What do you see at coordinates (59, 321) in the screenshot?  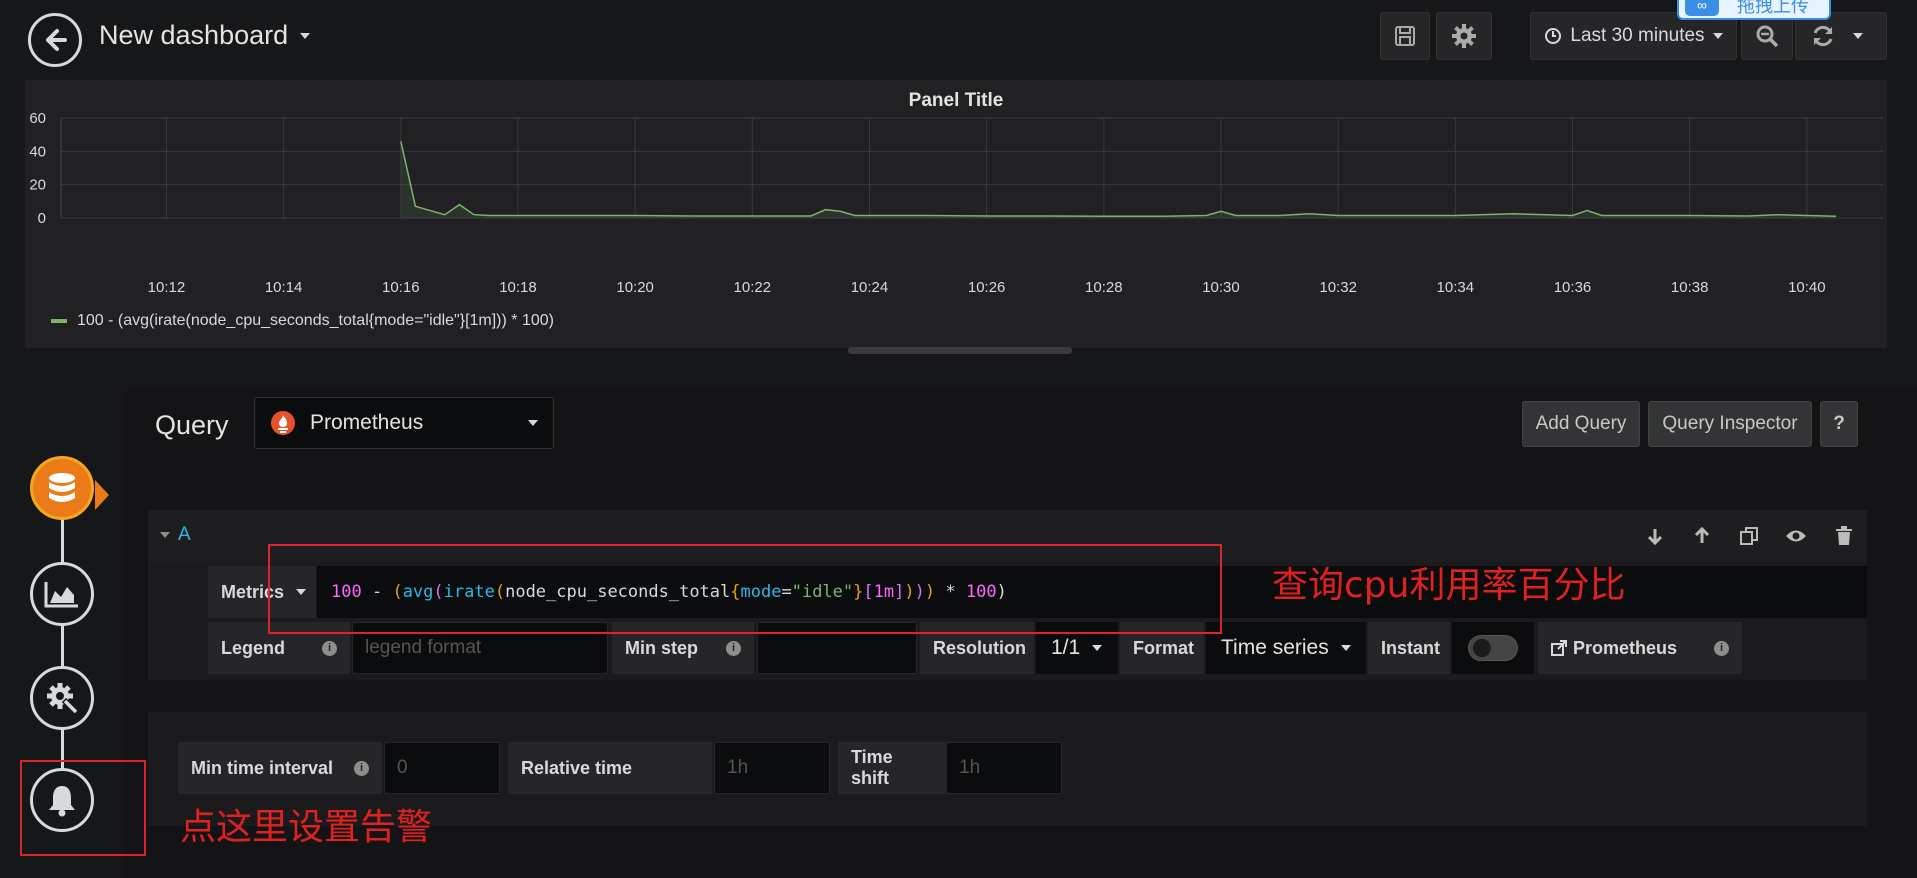 I see `legend-swatch` at bounding box center [59, 321].